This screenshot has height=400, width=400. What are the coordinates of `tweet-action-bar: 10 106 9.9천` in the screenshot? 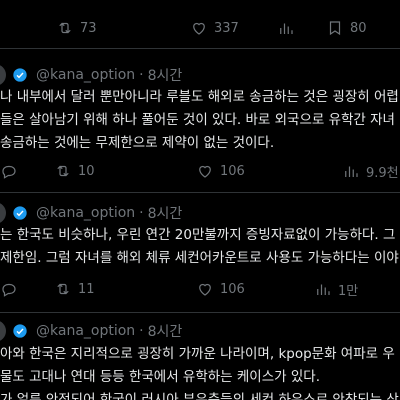 It's located at (200, 171).